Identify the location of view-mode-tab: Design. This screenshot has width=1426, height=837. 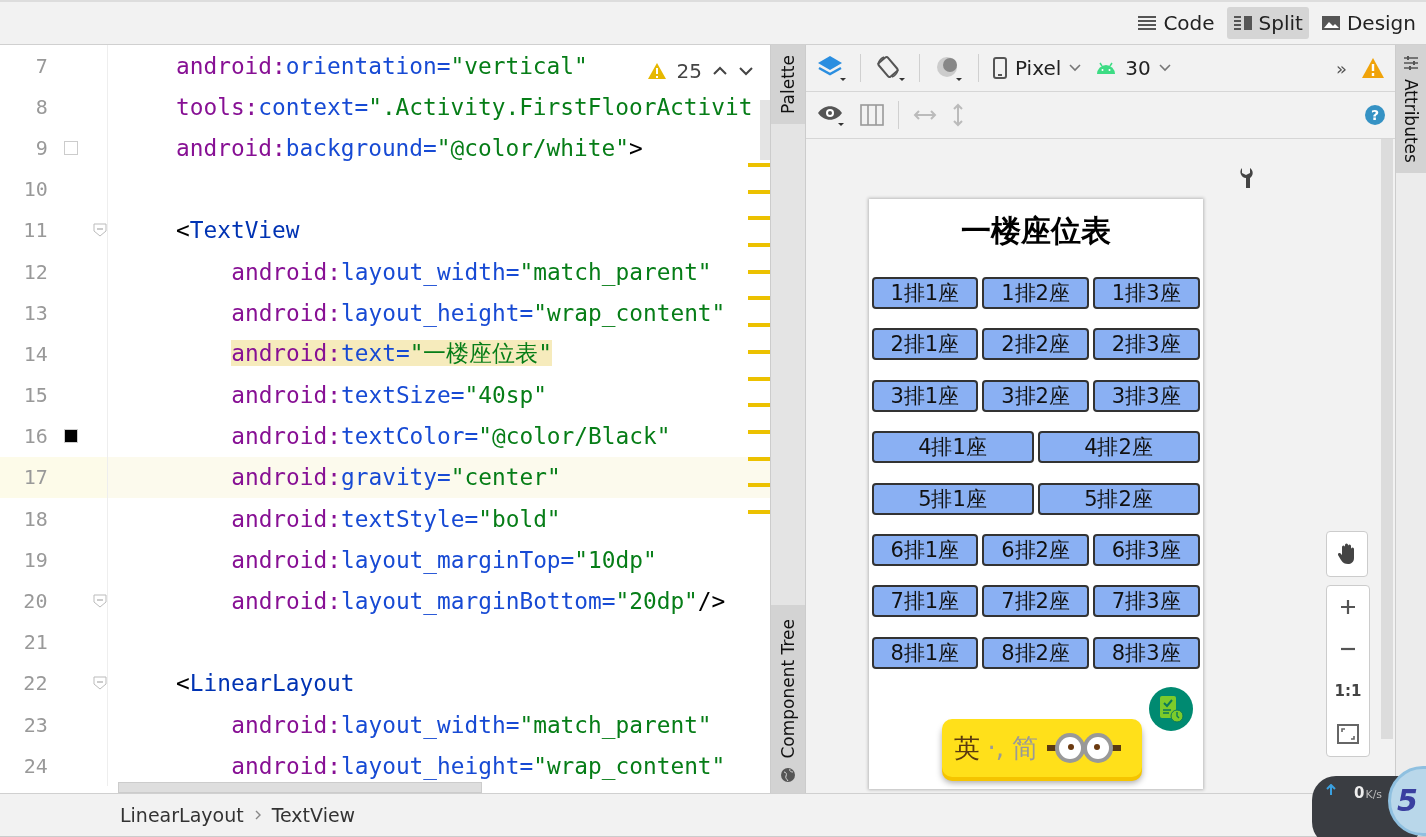
(1368, 23).